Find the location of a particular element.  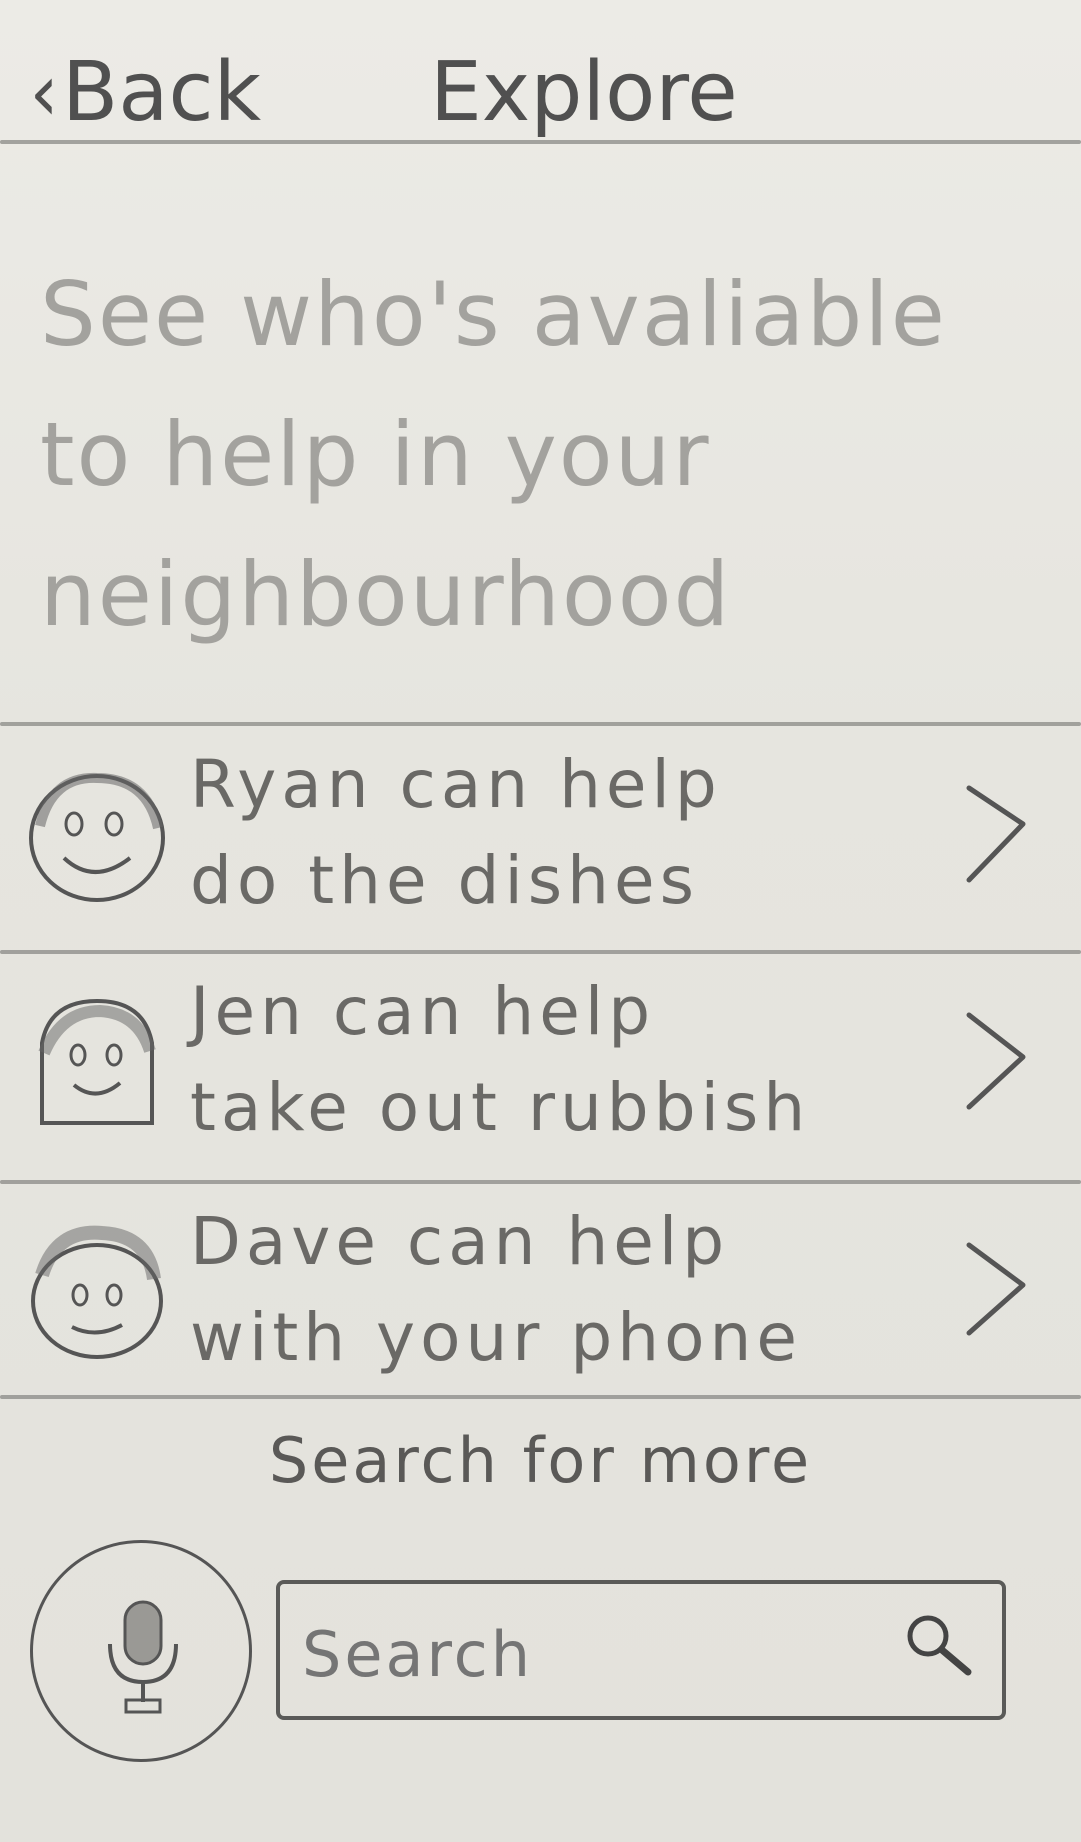

header-divider is located at coordinates (540, 142).